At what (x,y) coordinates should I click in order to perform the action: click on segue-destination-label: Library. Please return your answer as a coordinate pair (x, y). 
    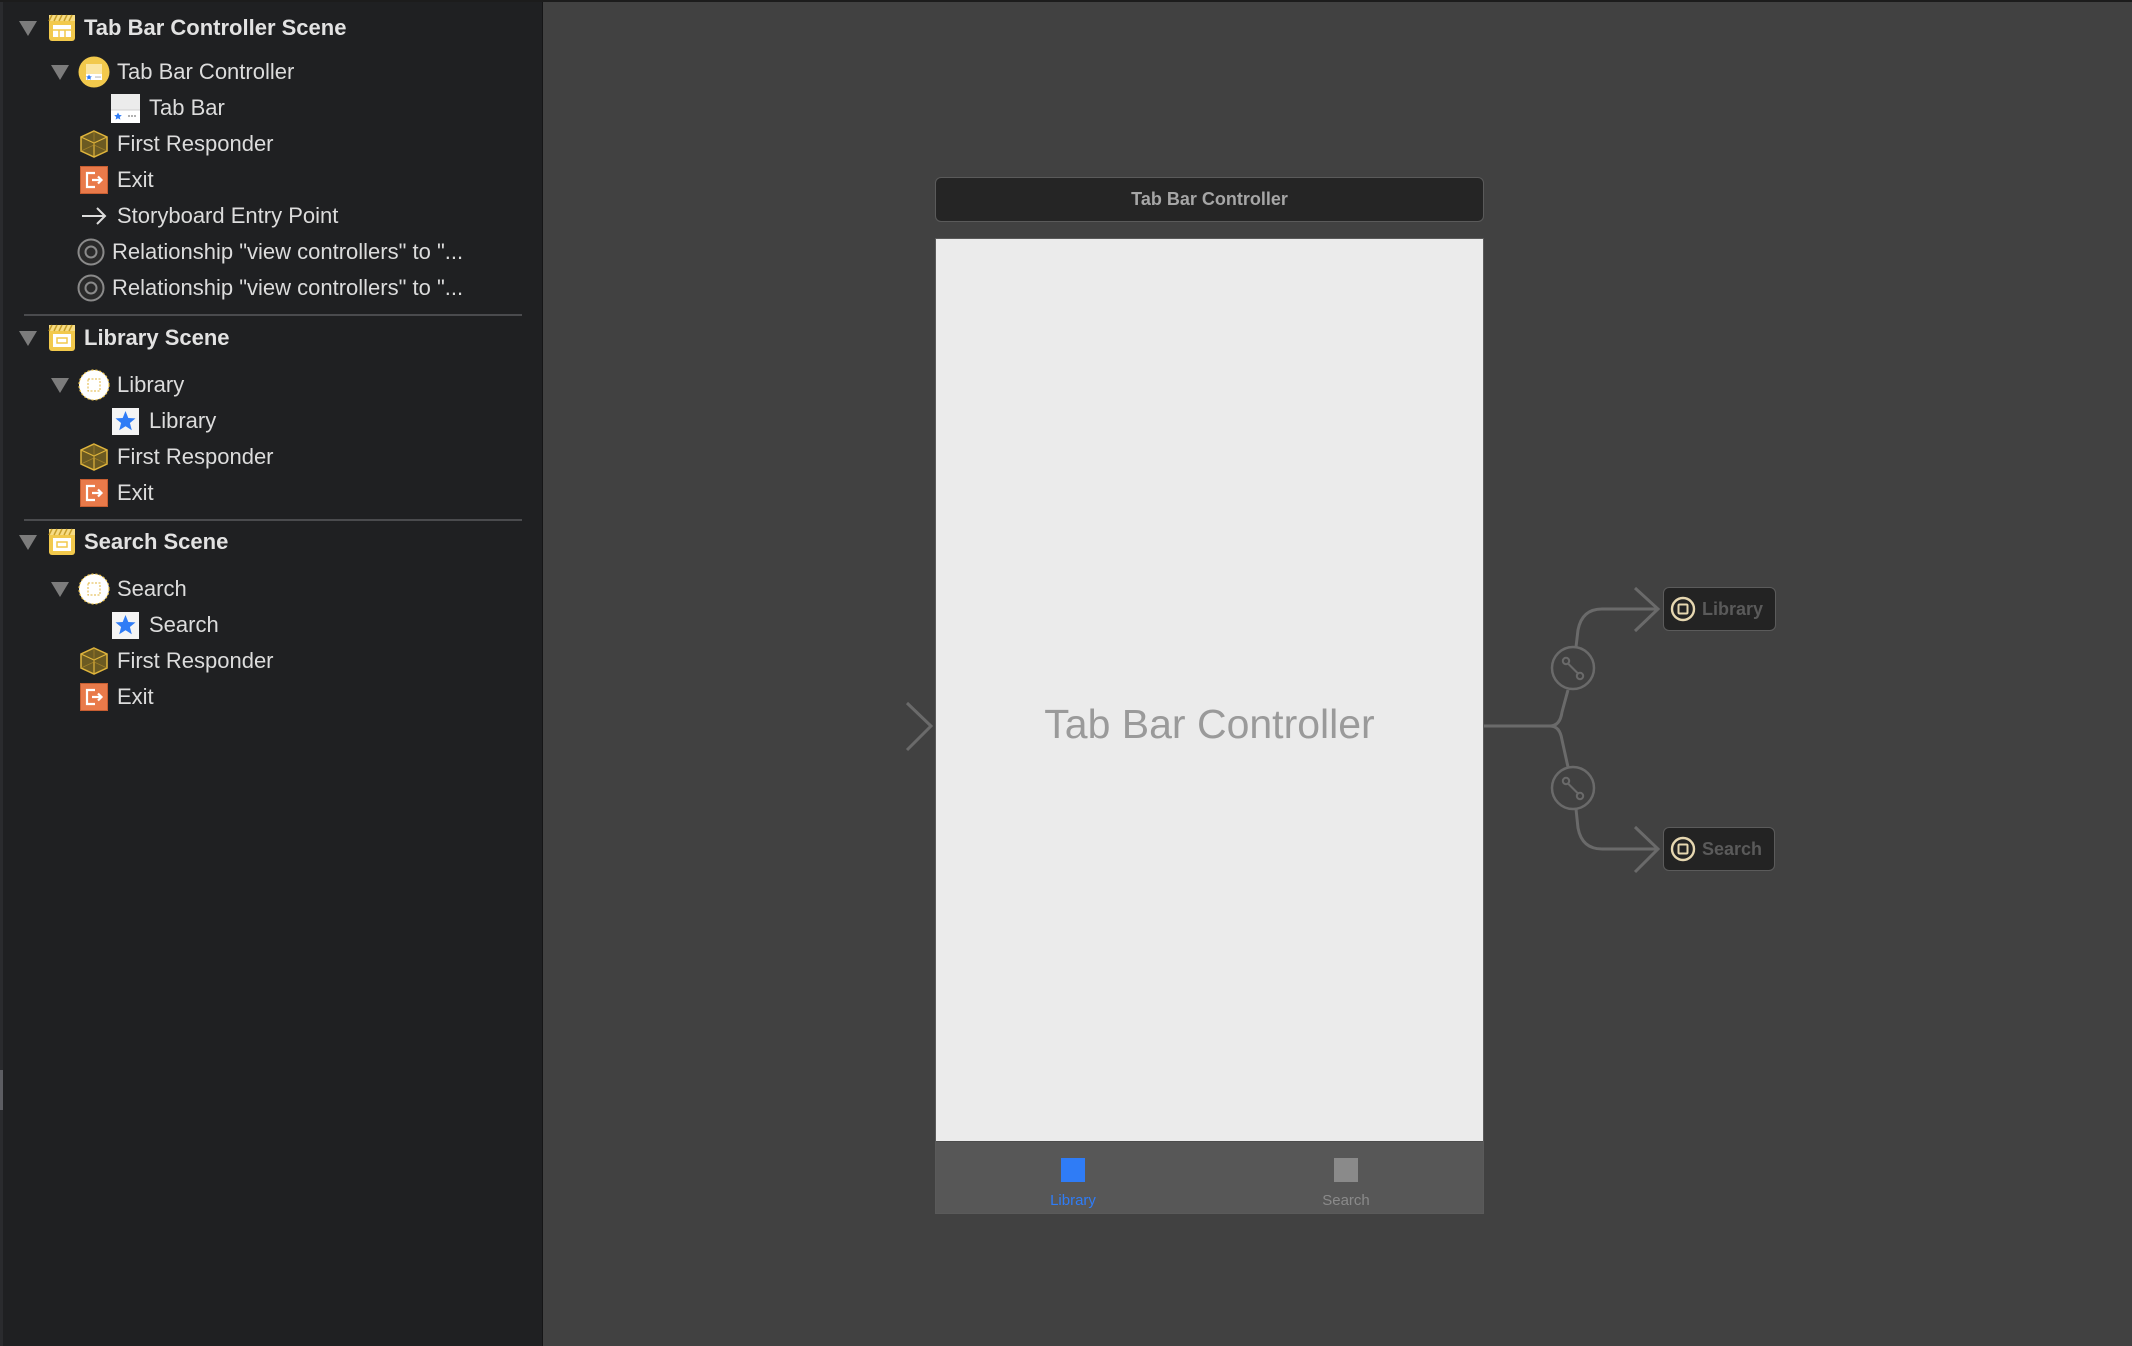
    Looking at the image, I should click on (1733, 608).